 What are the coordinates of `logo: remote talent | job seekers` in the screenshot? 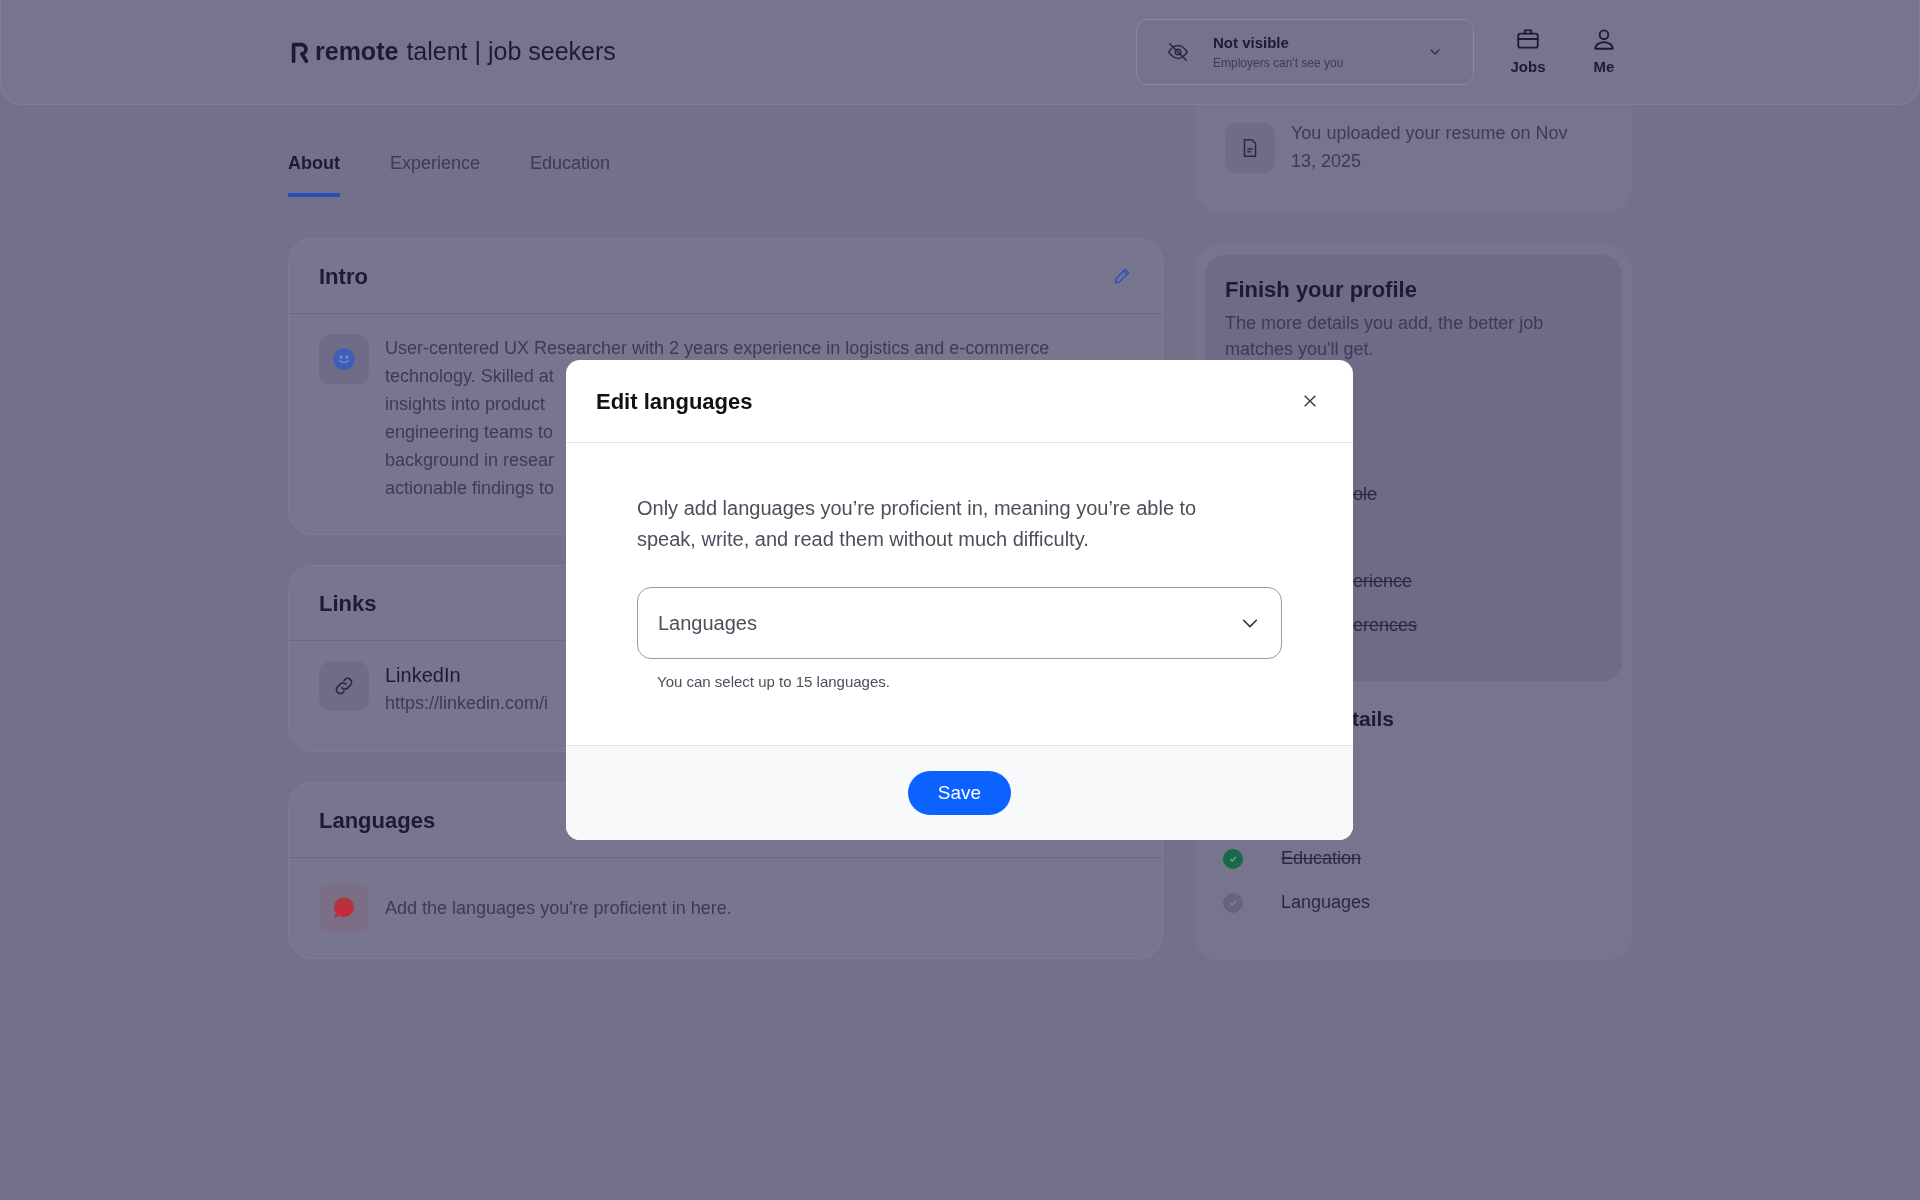 It's located at (452, 52).